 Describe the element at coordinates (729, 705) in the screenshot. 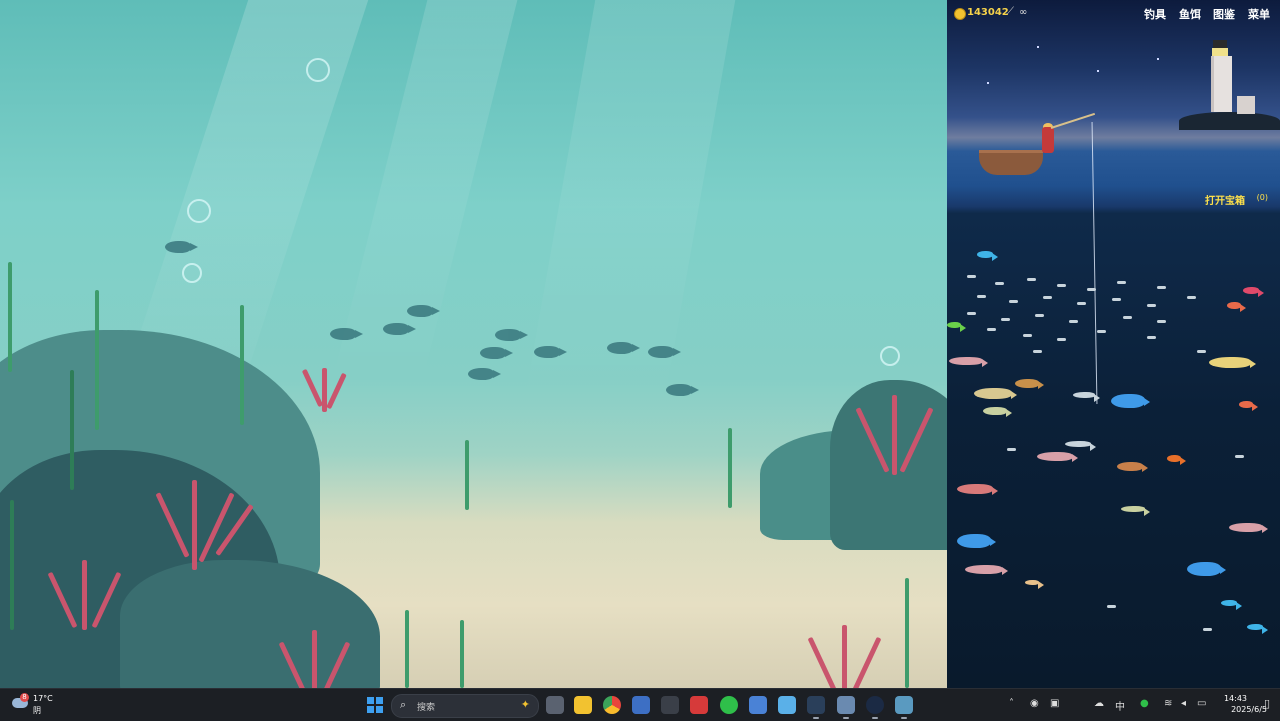

I see `wechat-icon` at that location.